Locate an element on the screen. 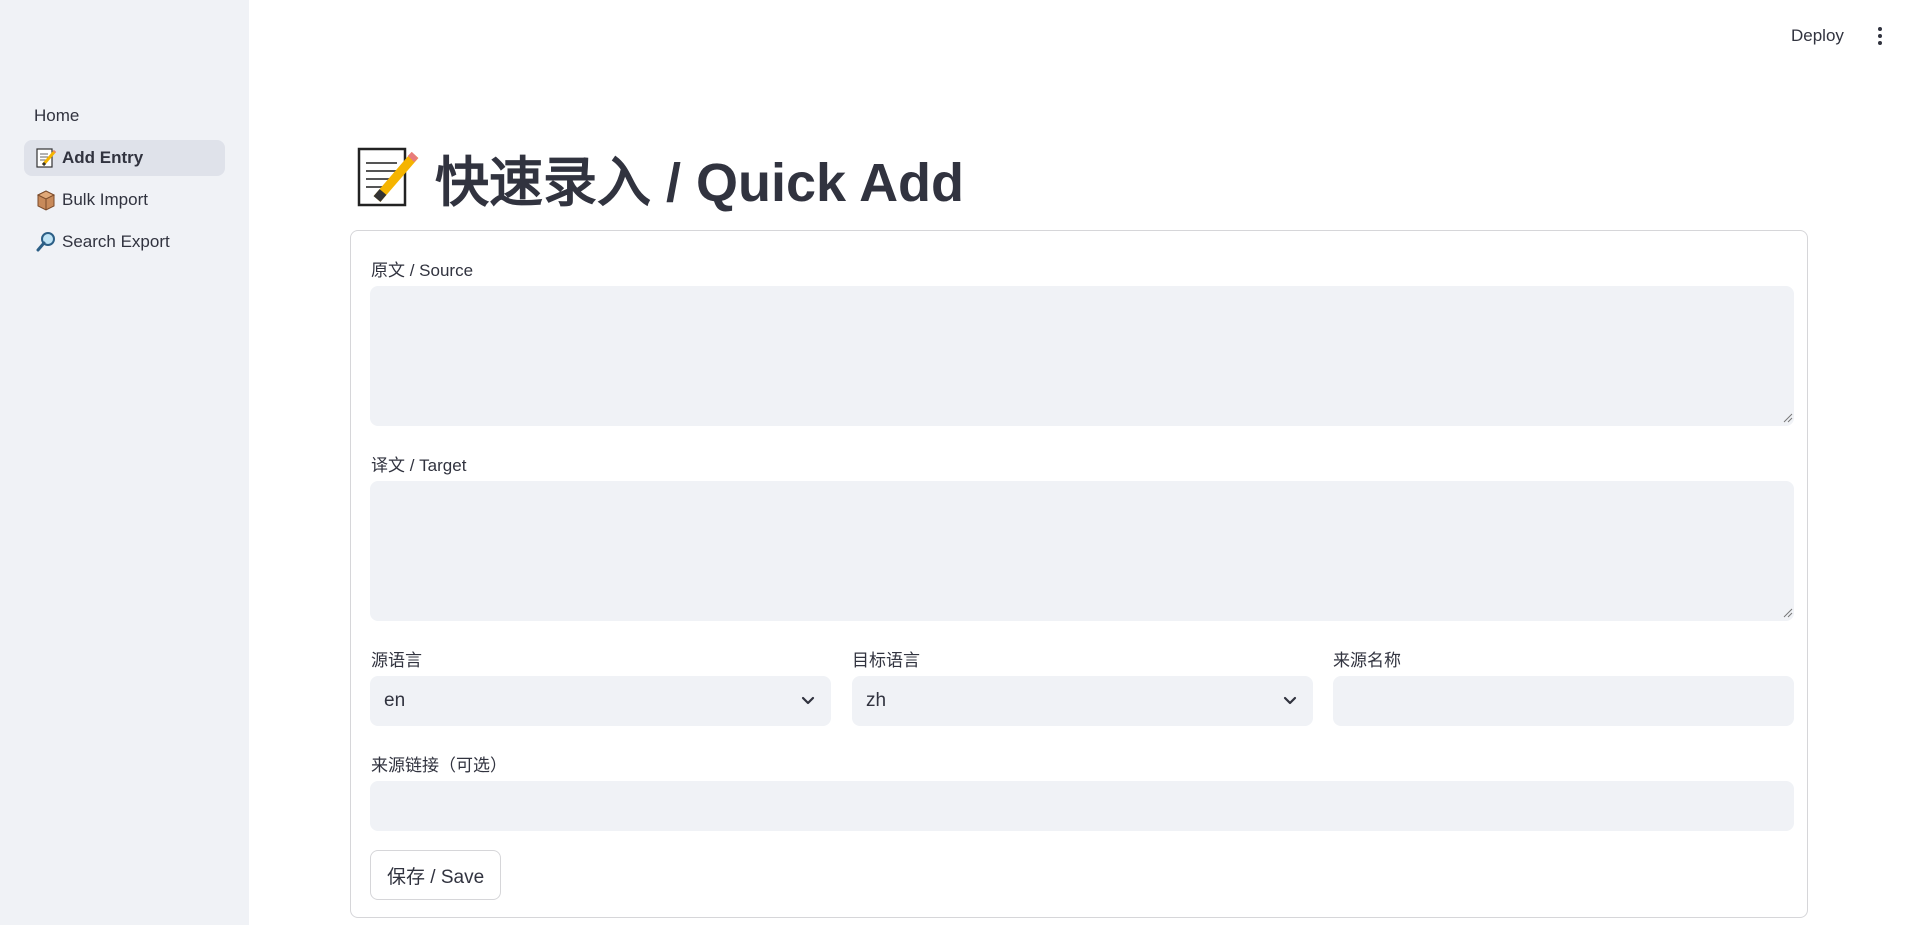  target-lang-select: zh is located at coordinates (1082, 701).